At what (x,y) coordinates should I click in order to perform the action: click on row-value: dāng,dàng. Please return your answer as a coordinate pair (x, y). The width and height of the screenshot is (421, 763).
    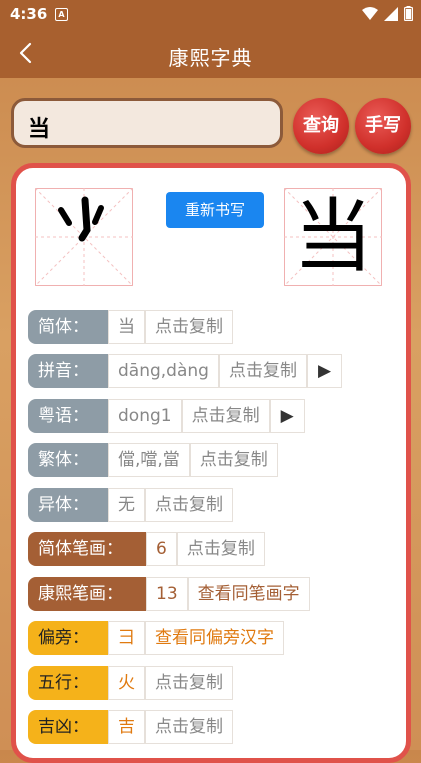
    Looking at the image, I should click on (163, 371).